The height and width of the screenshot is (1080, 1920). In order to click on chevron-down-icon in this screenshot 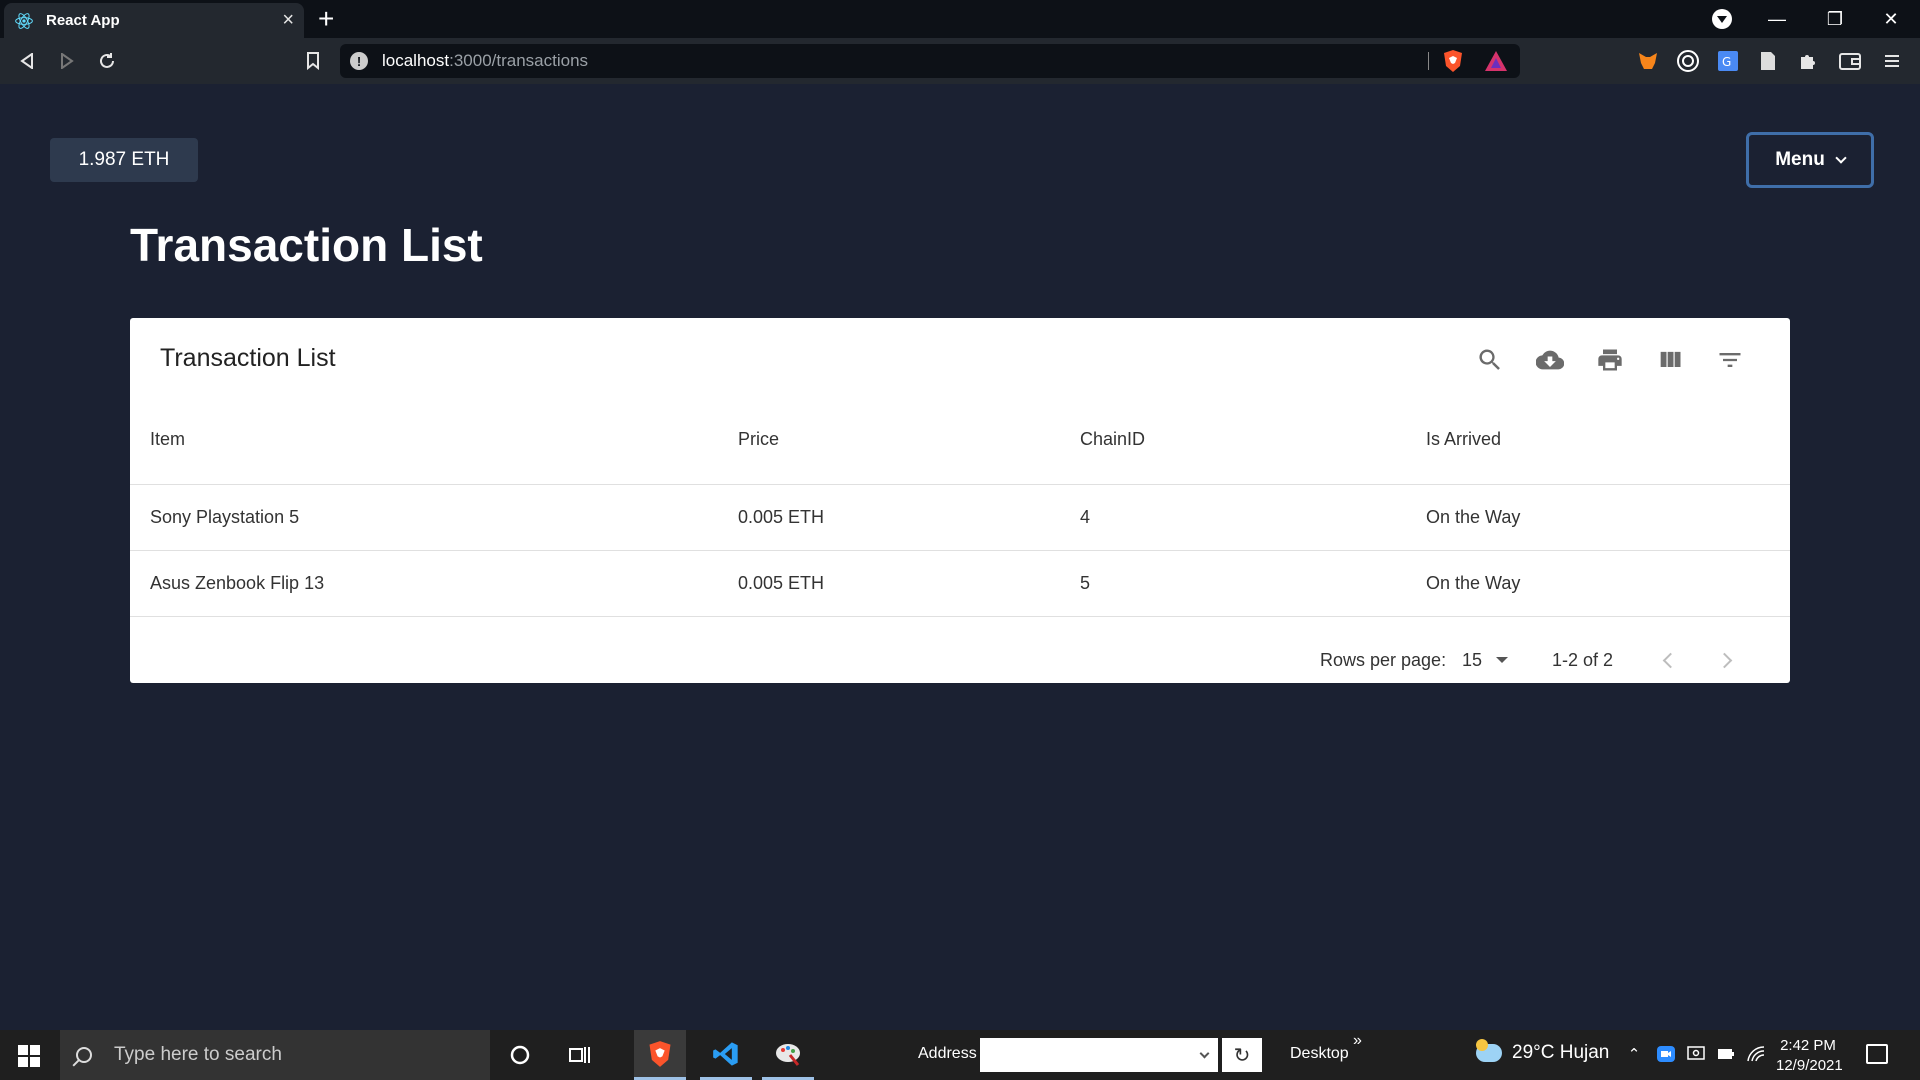, I will do `click(1841, 157)`.